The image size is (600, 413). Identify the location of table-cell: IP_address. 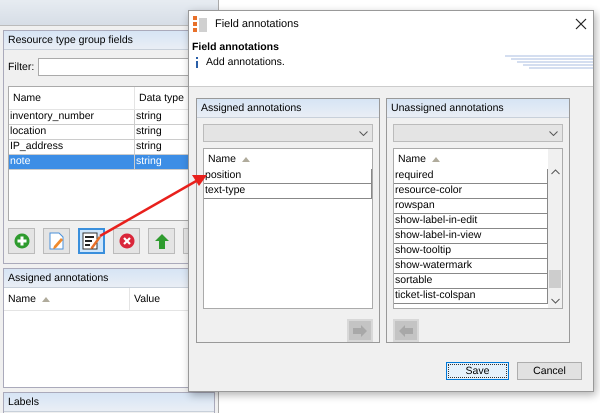
(72, 147).